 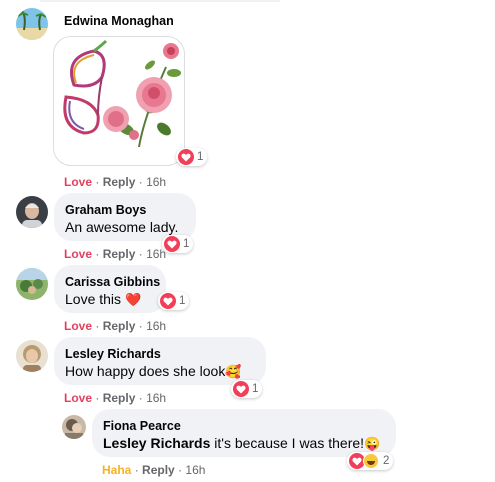 I want to click on smiling-hearts-emoji: 🥰, so click(x=233, y=371).